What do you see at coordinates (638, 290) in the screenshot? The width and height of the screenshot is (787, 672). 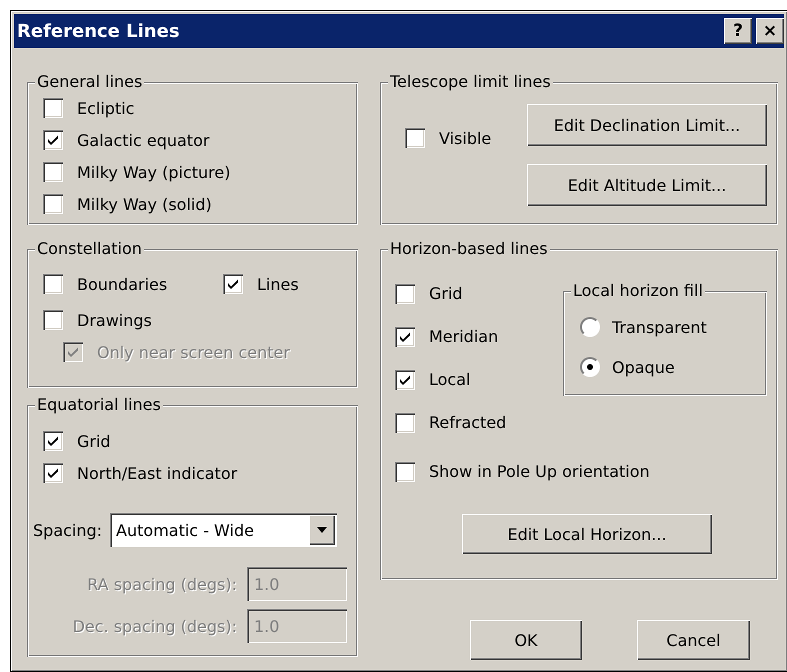 I see `group-title: Local horizon fill` at bounding box center [638, 290].